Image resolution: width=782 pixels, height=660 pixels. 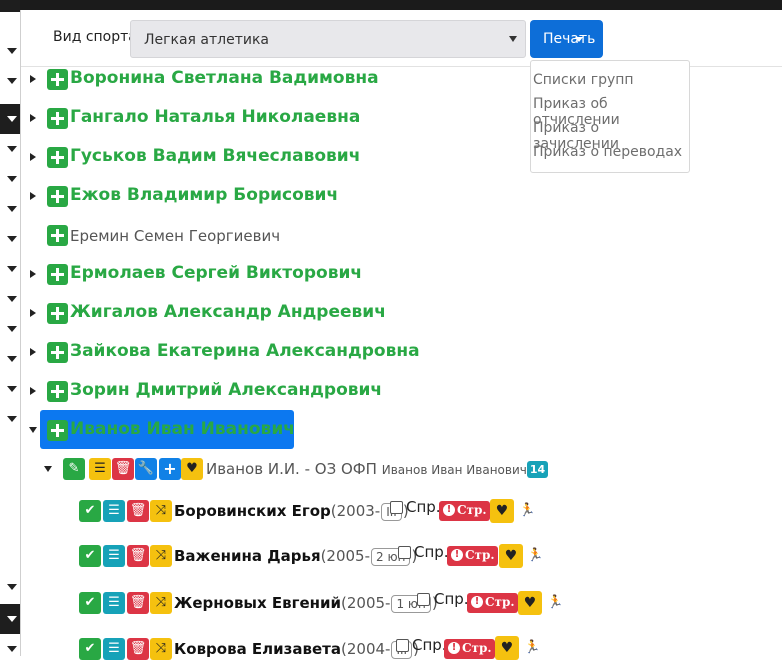 What do you see at coordinates (215, 117) in the screenshot?
I see `person-name: Гангало Наталья Николаевна` at bounding box center [215, 117].